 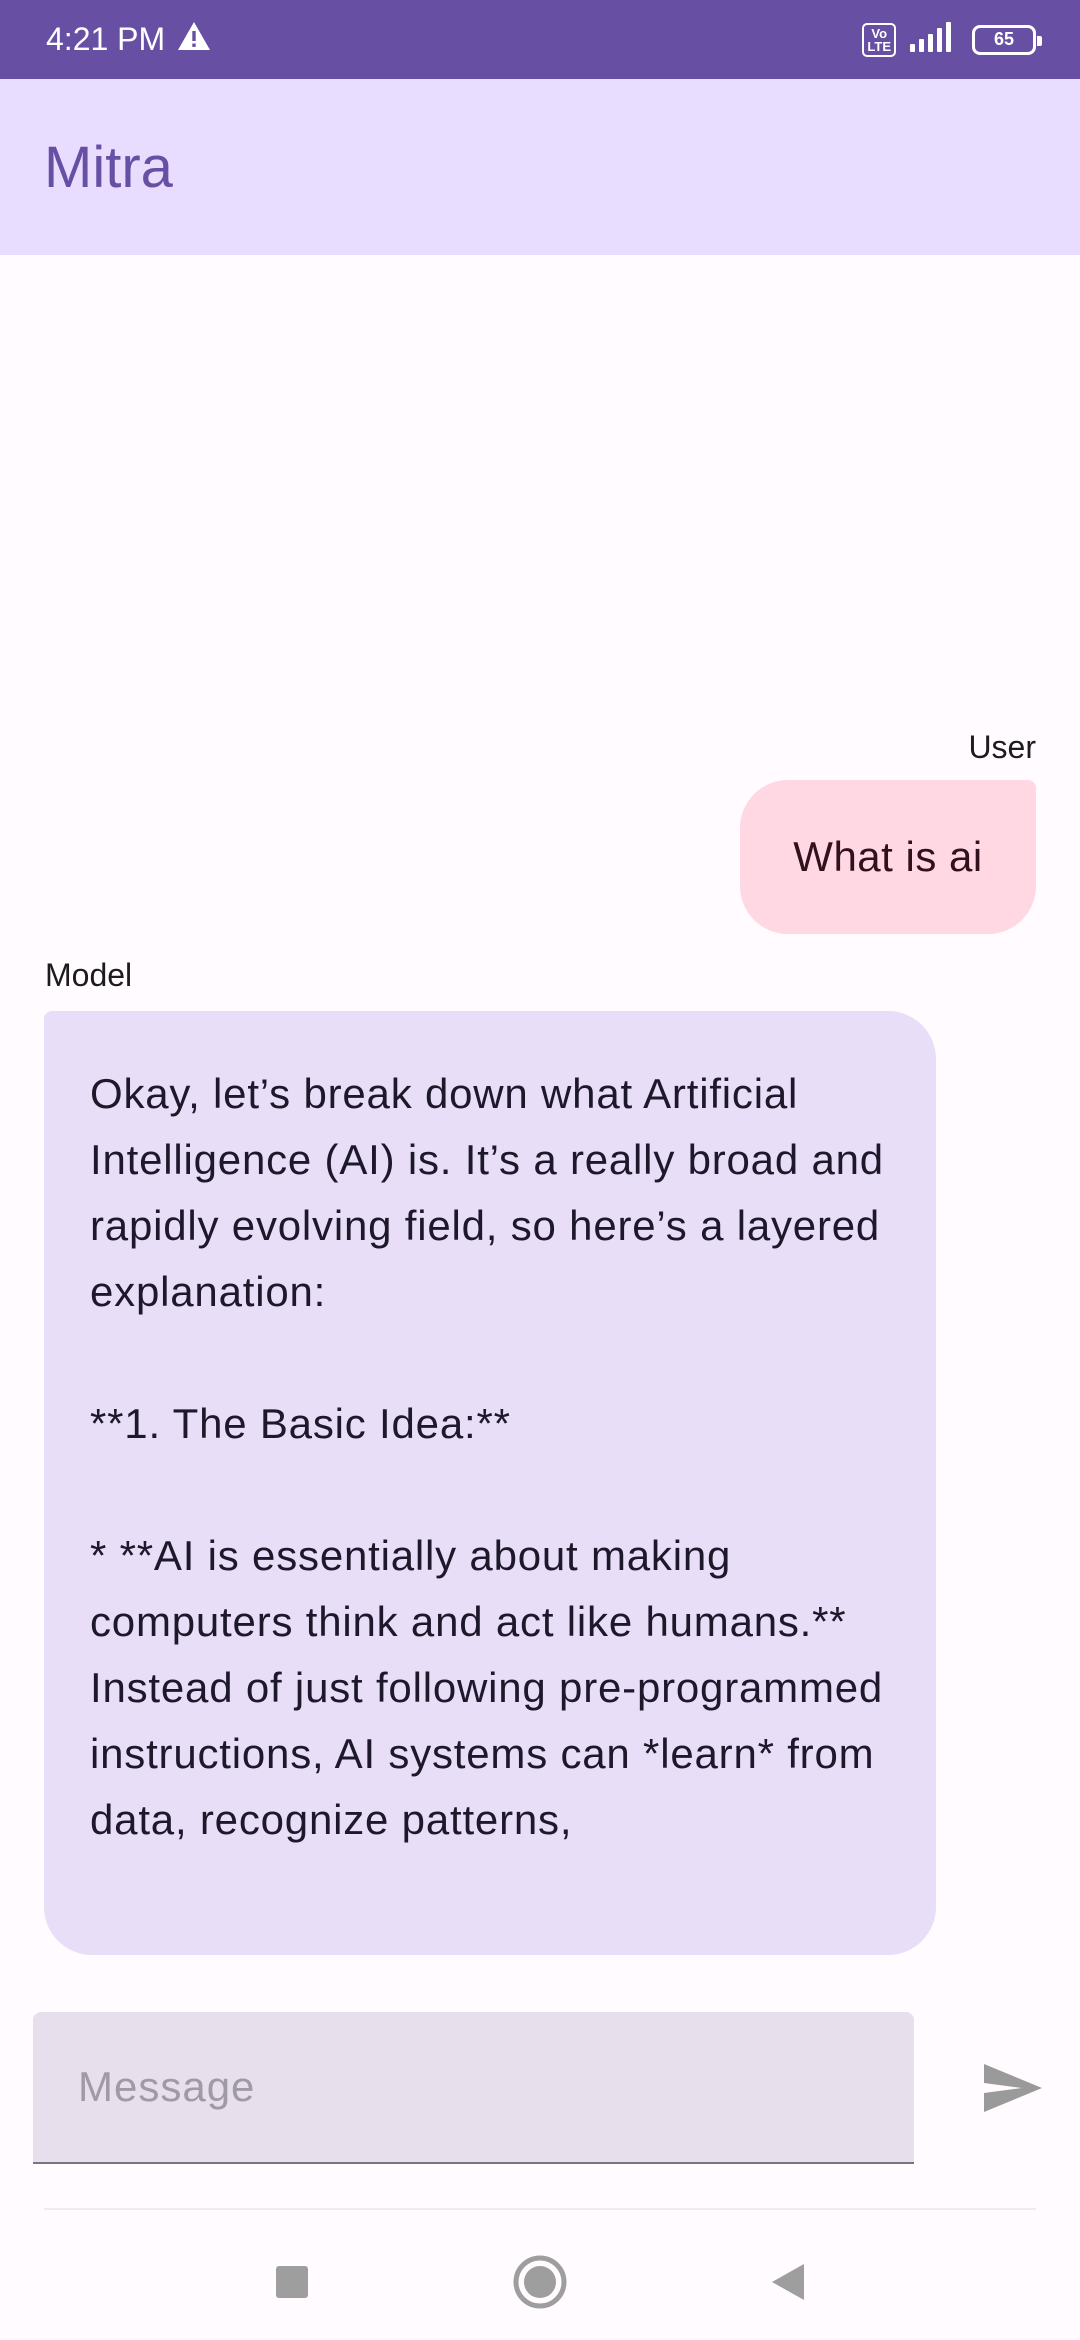 I want to click on app-title: Mitra, so click(x=108, y=167).